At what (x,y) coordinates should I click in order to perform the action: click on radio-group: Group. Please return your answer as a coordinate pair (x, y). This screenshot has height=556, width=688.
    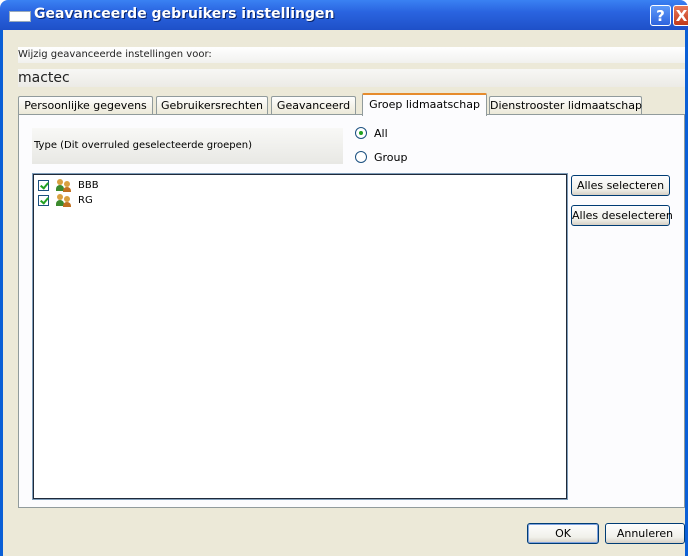
    Looking at the image, I should click on (381, 157).